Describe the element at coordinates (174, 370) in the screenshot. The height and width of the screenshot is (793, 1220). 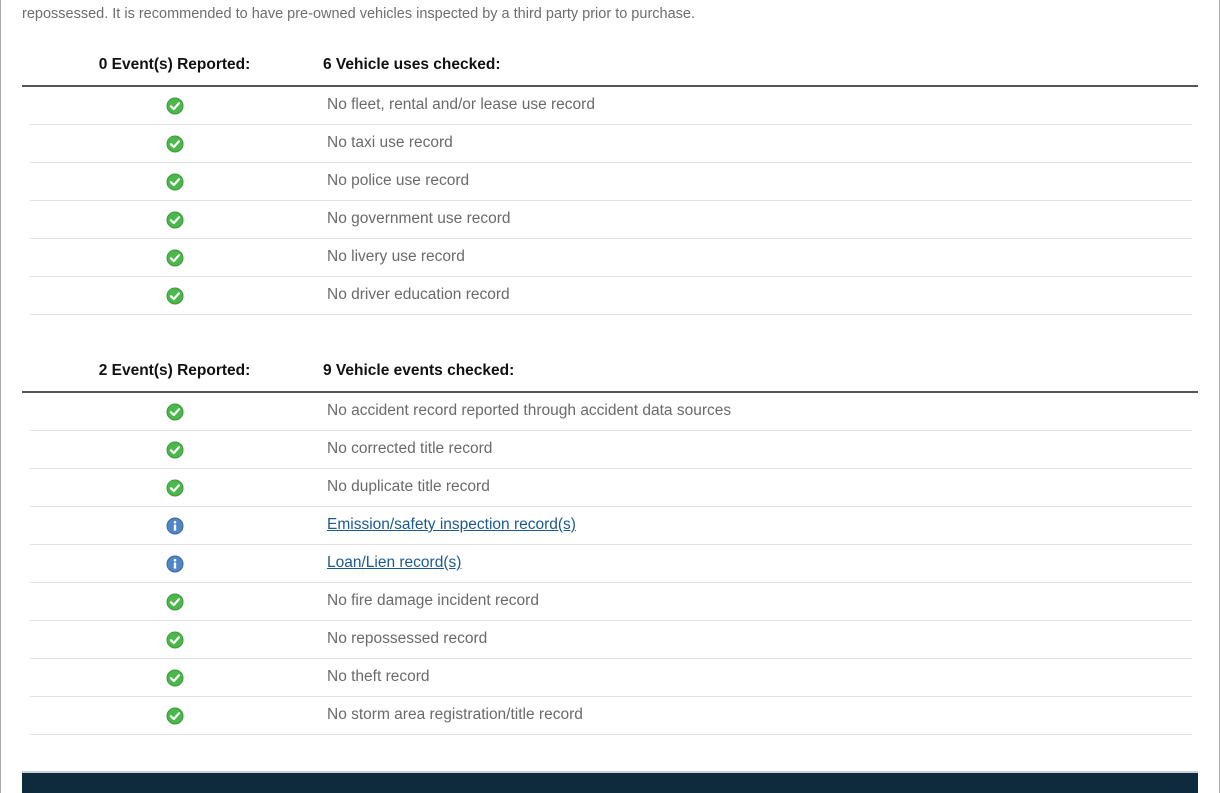
I see `events-reported-label: 2 Event(s) Reported:` at that location.